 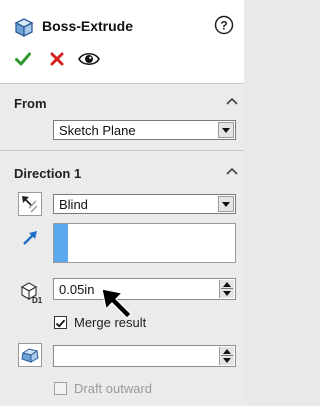 What do you see at coordinates (77, 289) in the screenshot?
I see `depth-value: 0.05in` at bounding box center [77, 289].